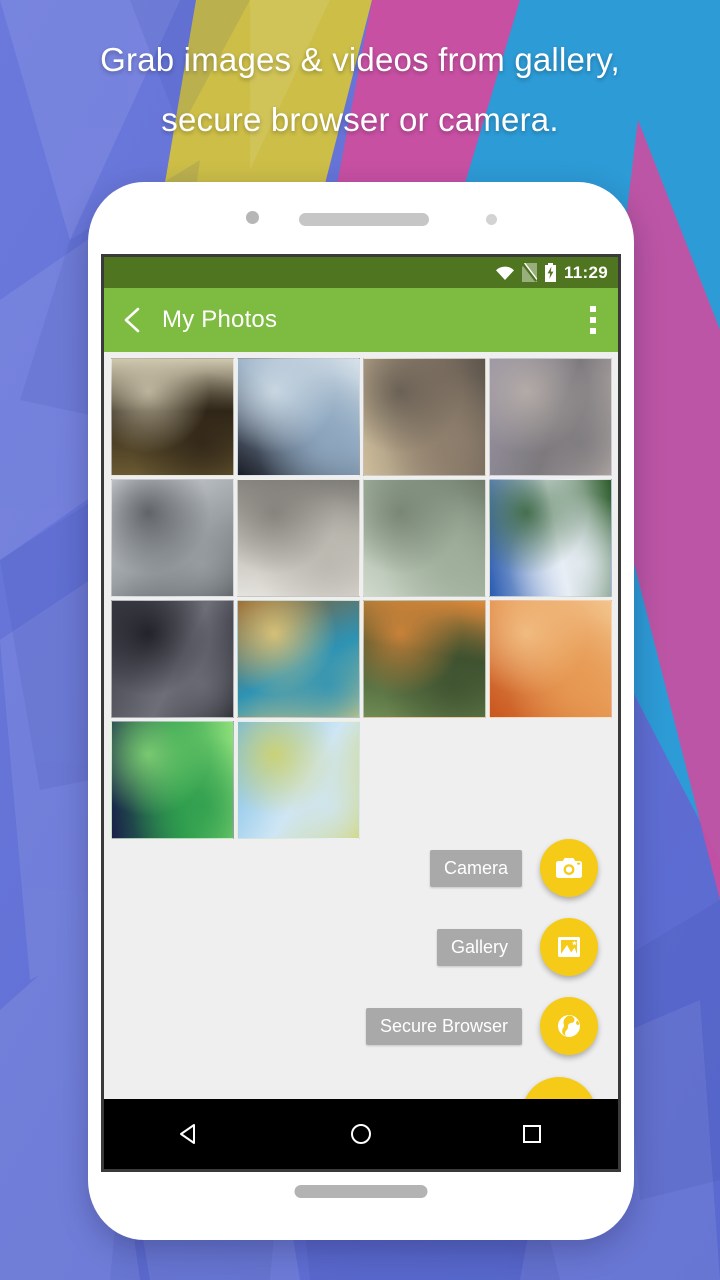 The image size is (720, 1280). I want to click on nav-home-icon, so click(361, 1134).